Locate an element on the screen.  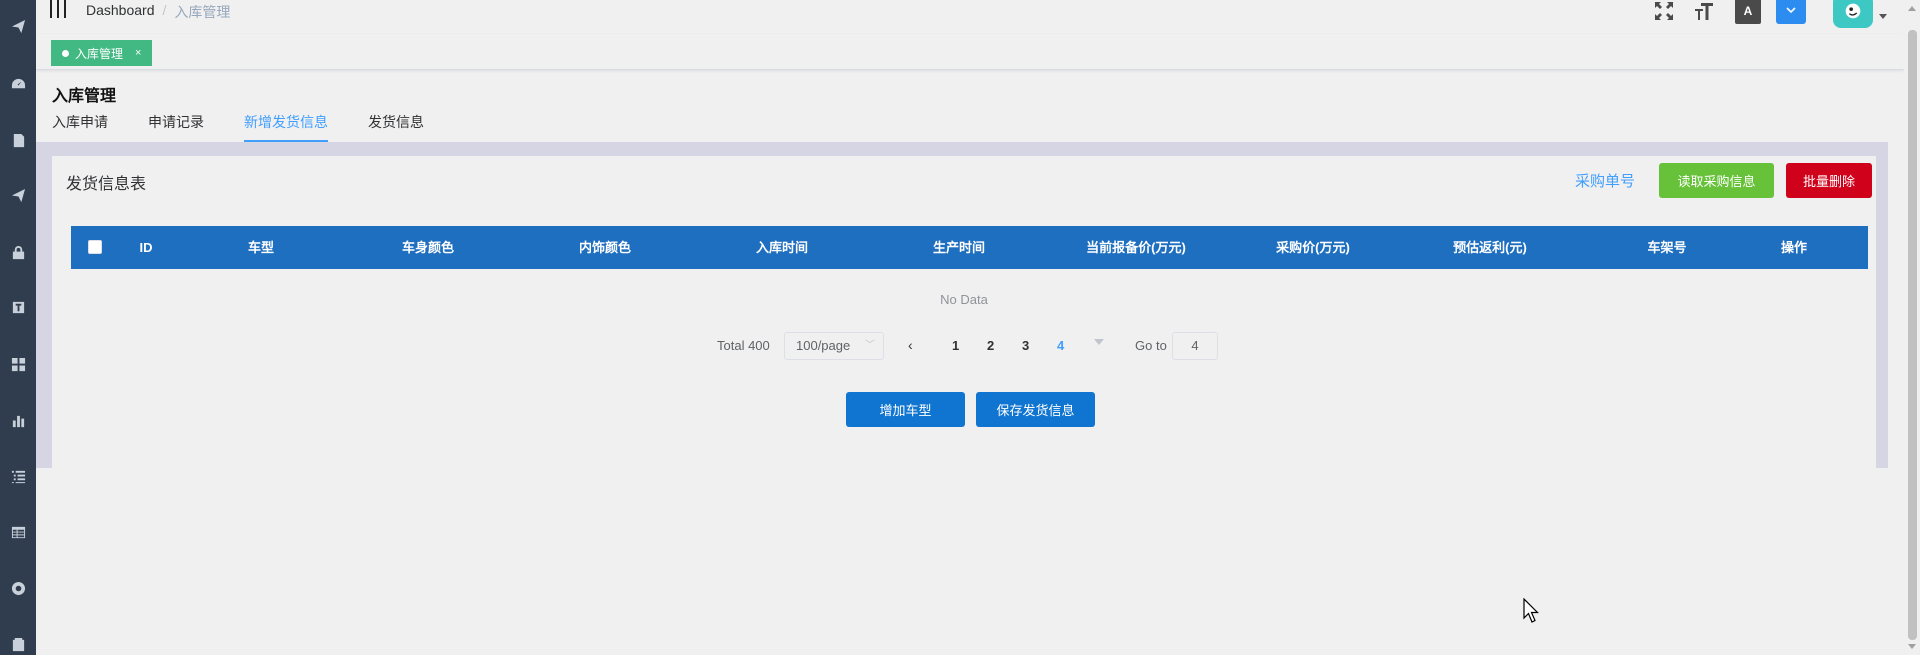
tag-label: 入库管理 is located at coordinates (99, 53).